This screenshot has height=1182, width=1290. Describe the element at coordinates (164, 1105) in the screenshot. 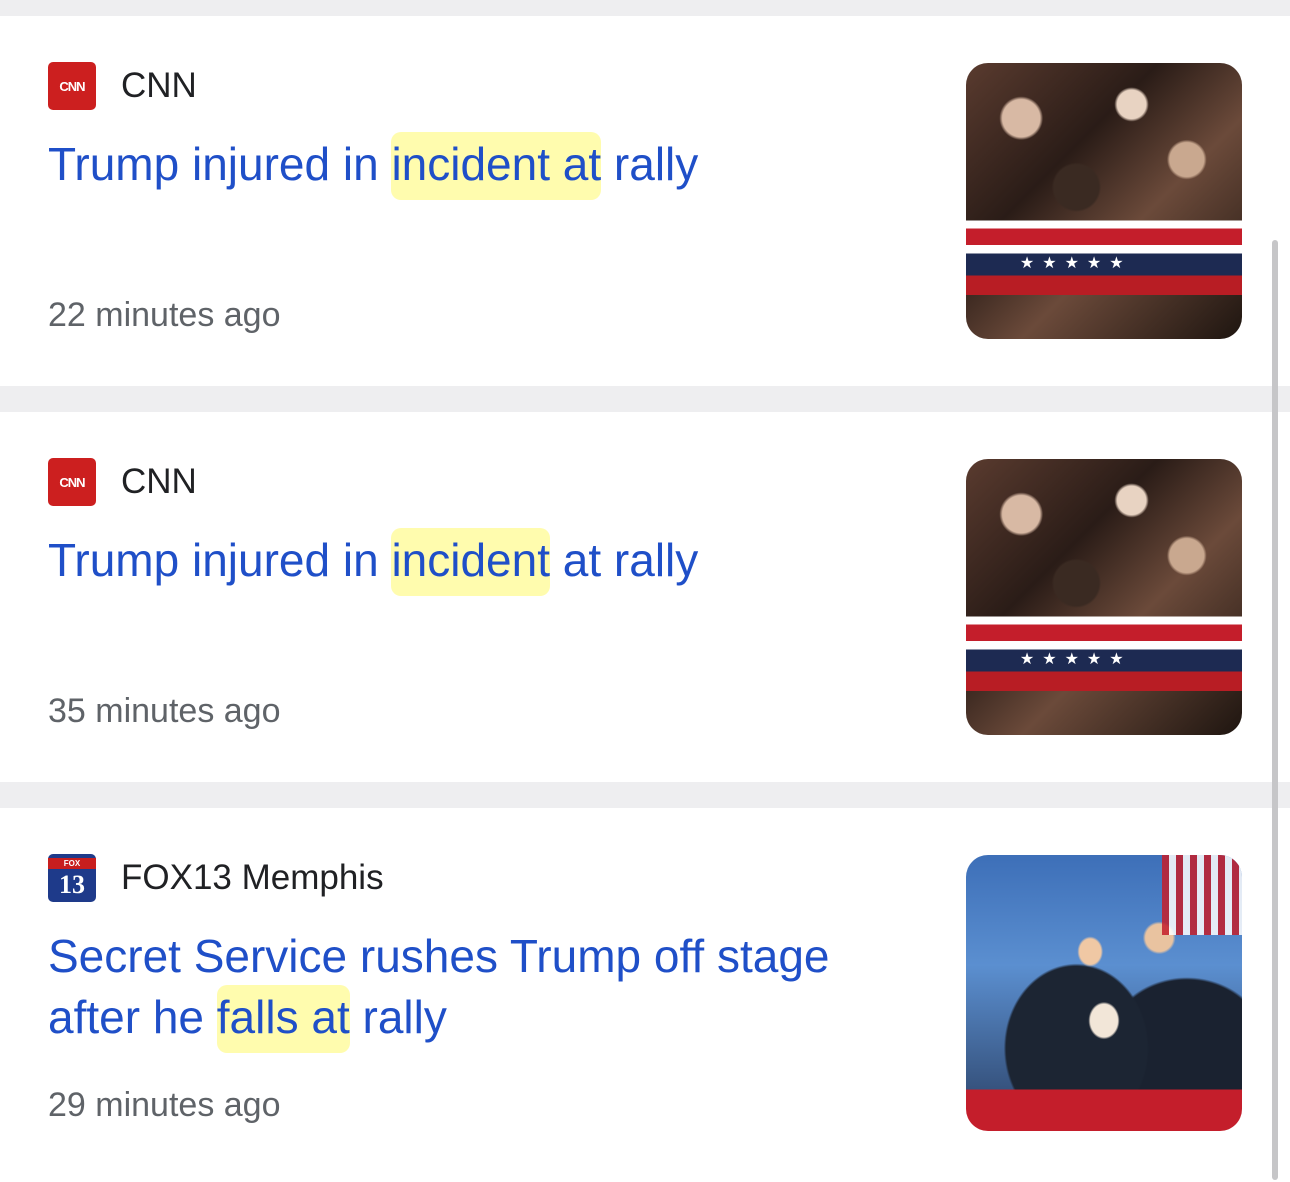

I see `timestamp: 29 minutes ago` at that location.